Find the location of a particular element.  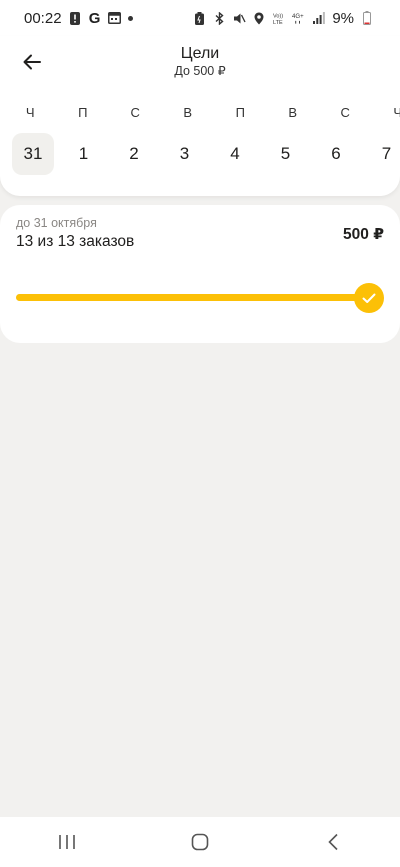

page-title: Цели is located at coordinates (200, 53).